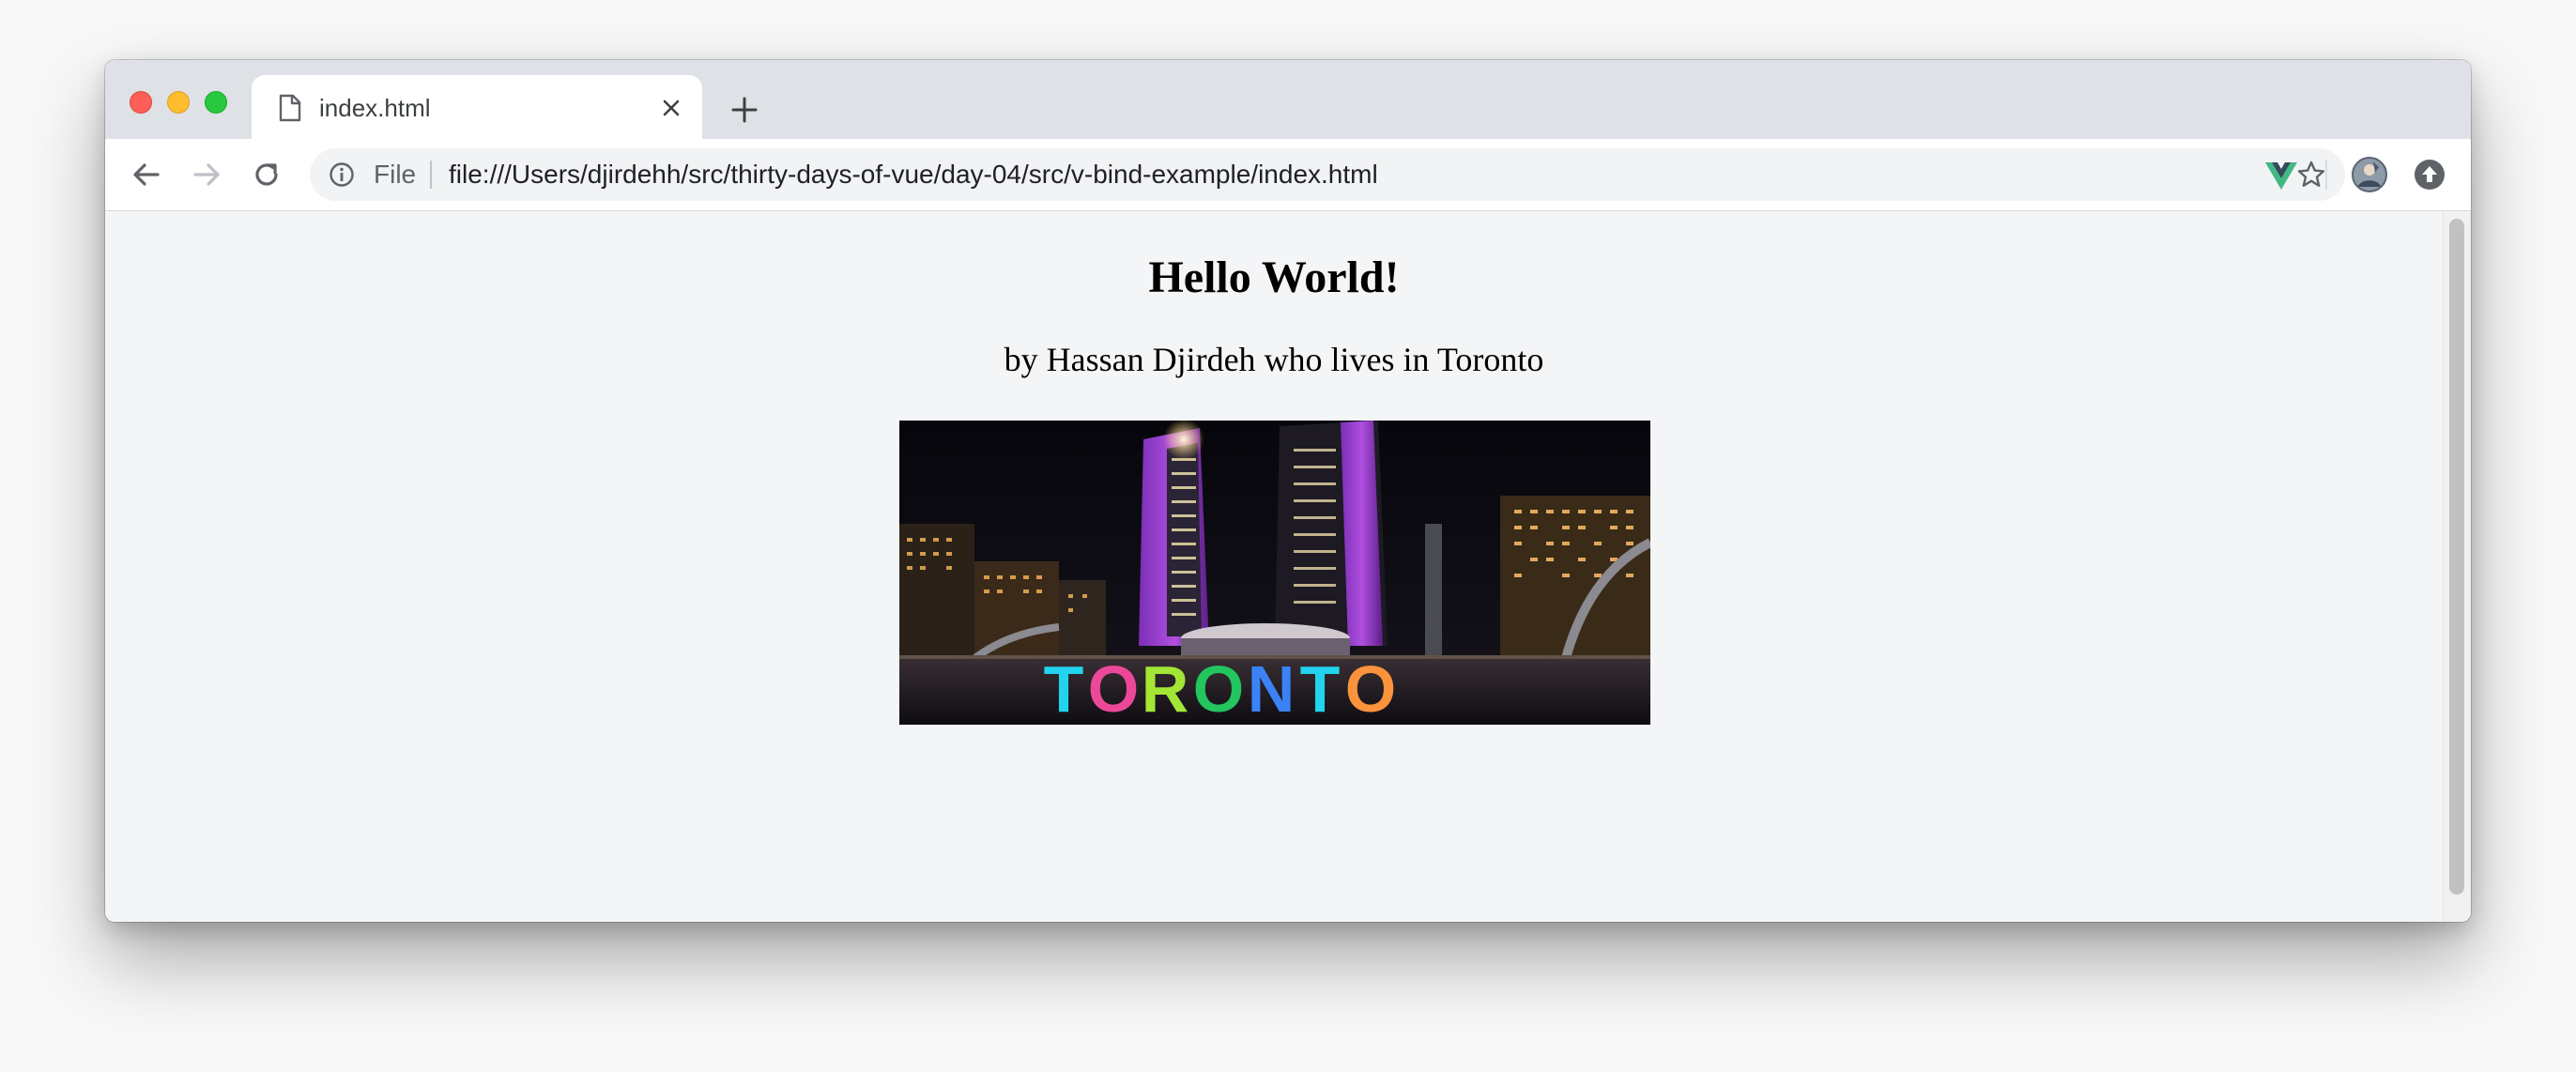 The image size is (2576, 1072). What do you see at coordinates (671, 108) in the screenshot?
I see `close-tab-icon` at bounding box center [671, 108].